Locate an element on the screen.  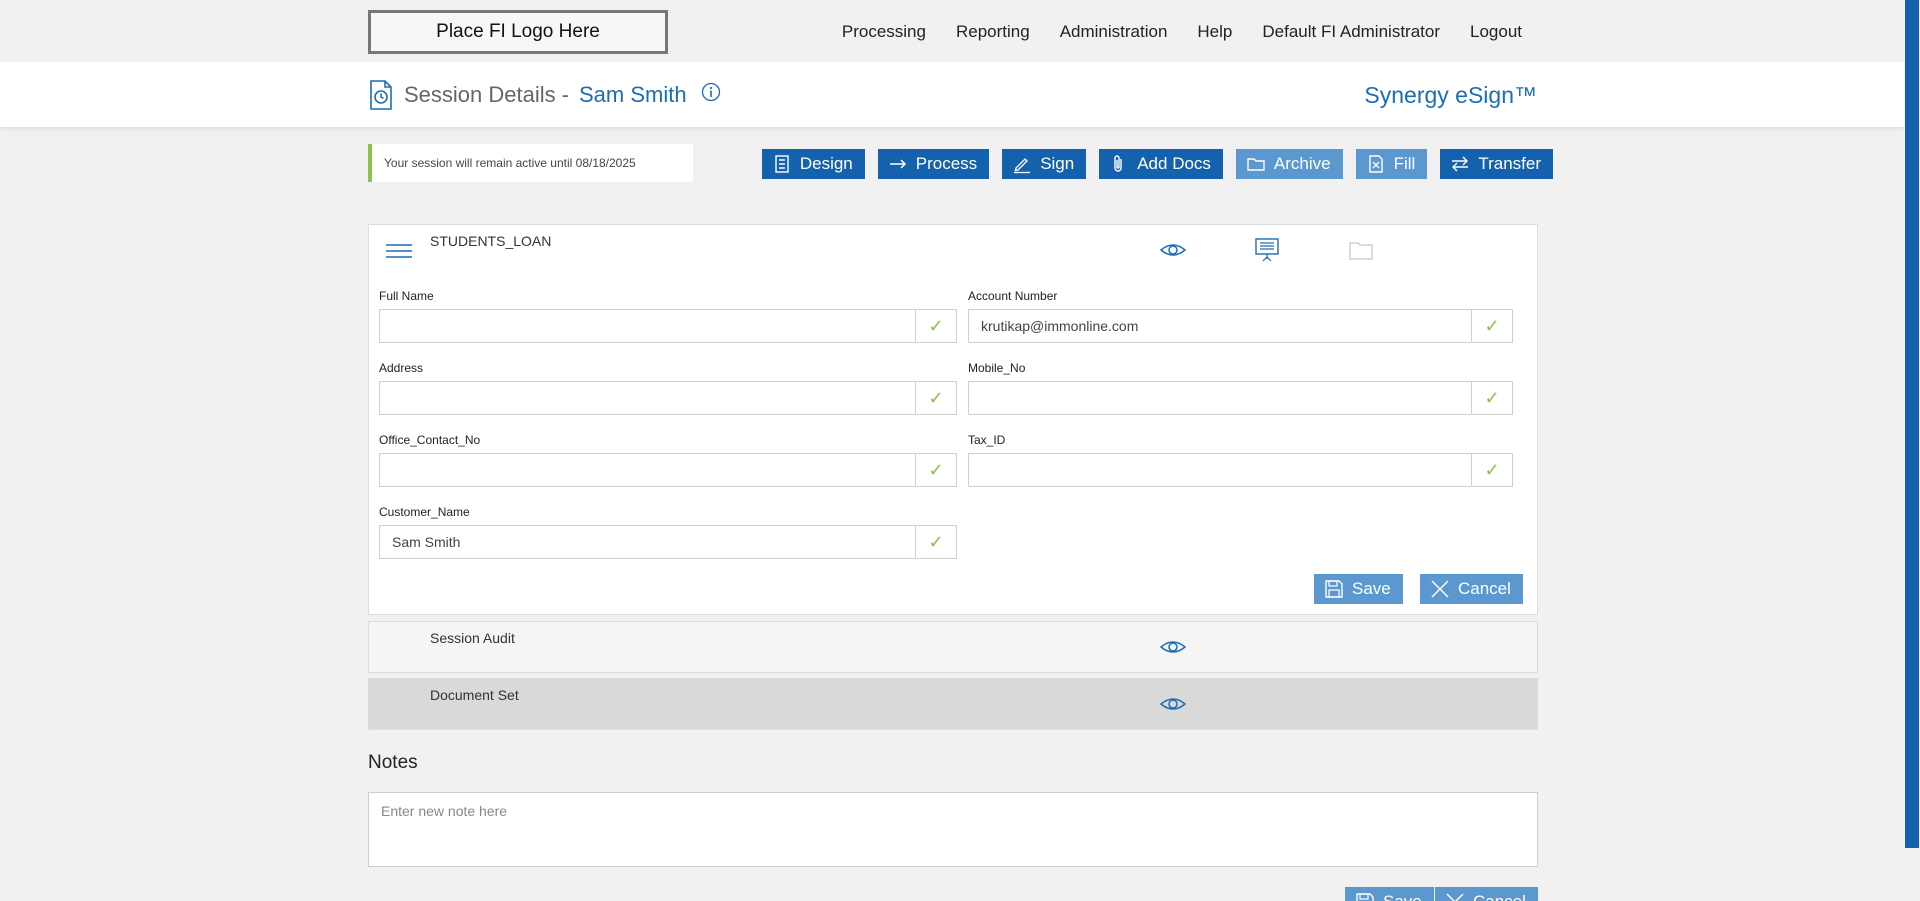
account-number-input-group: ✓ is located at coordinates (1240, 326).